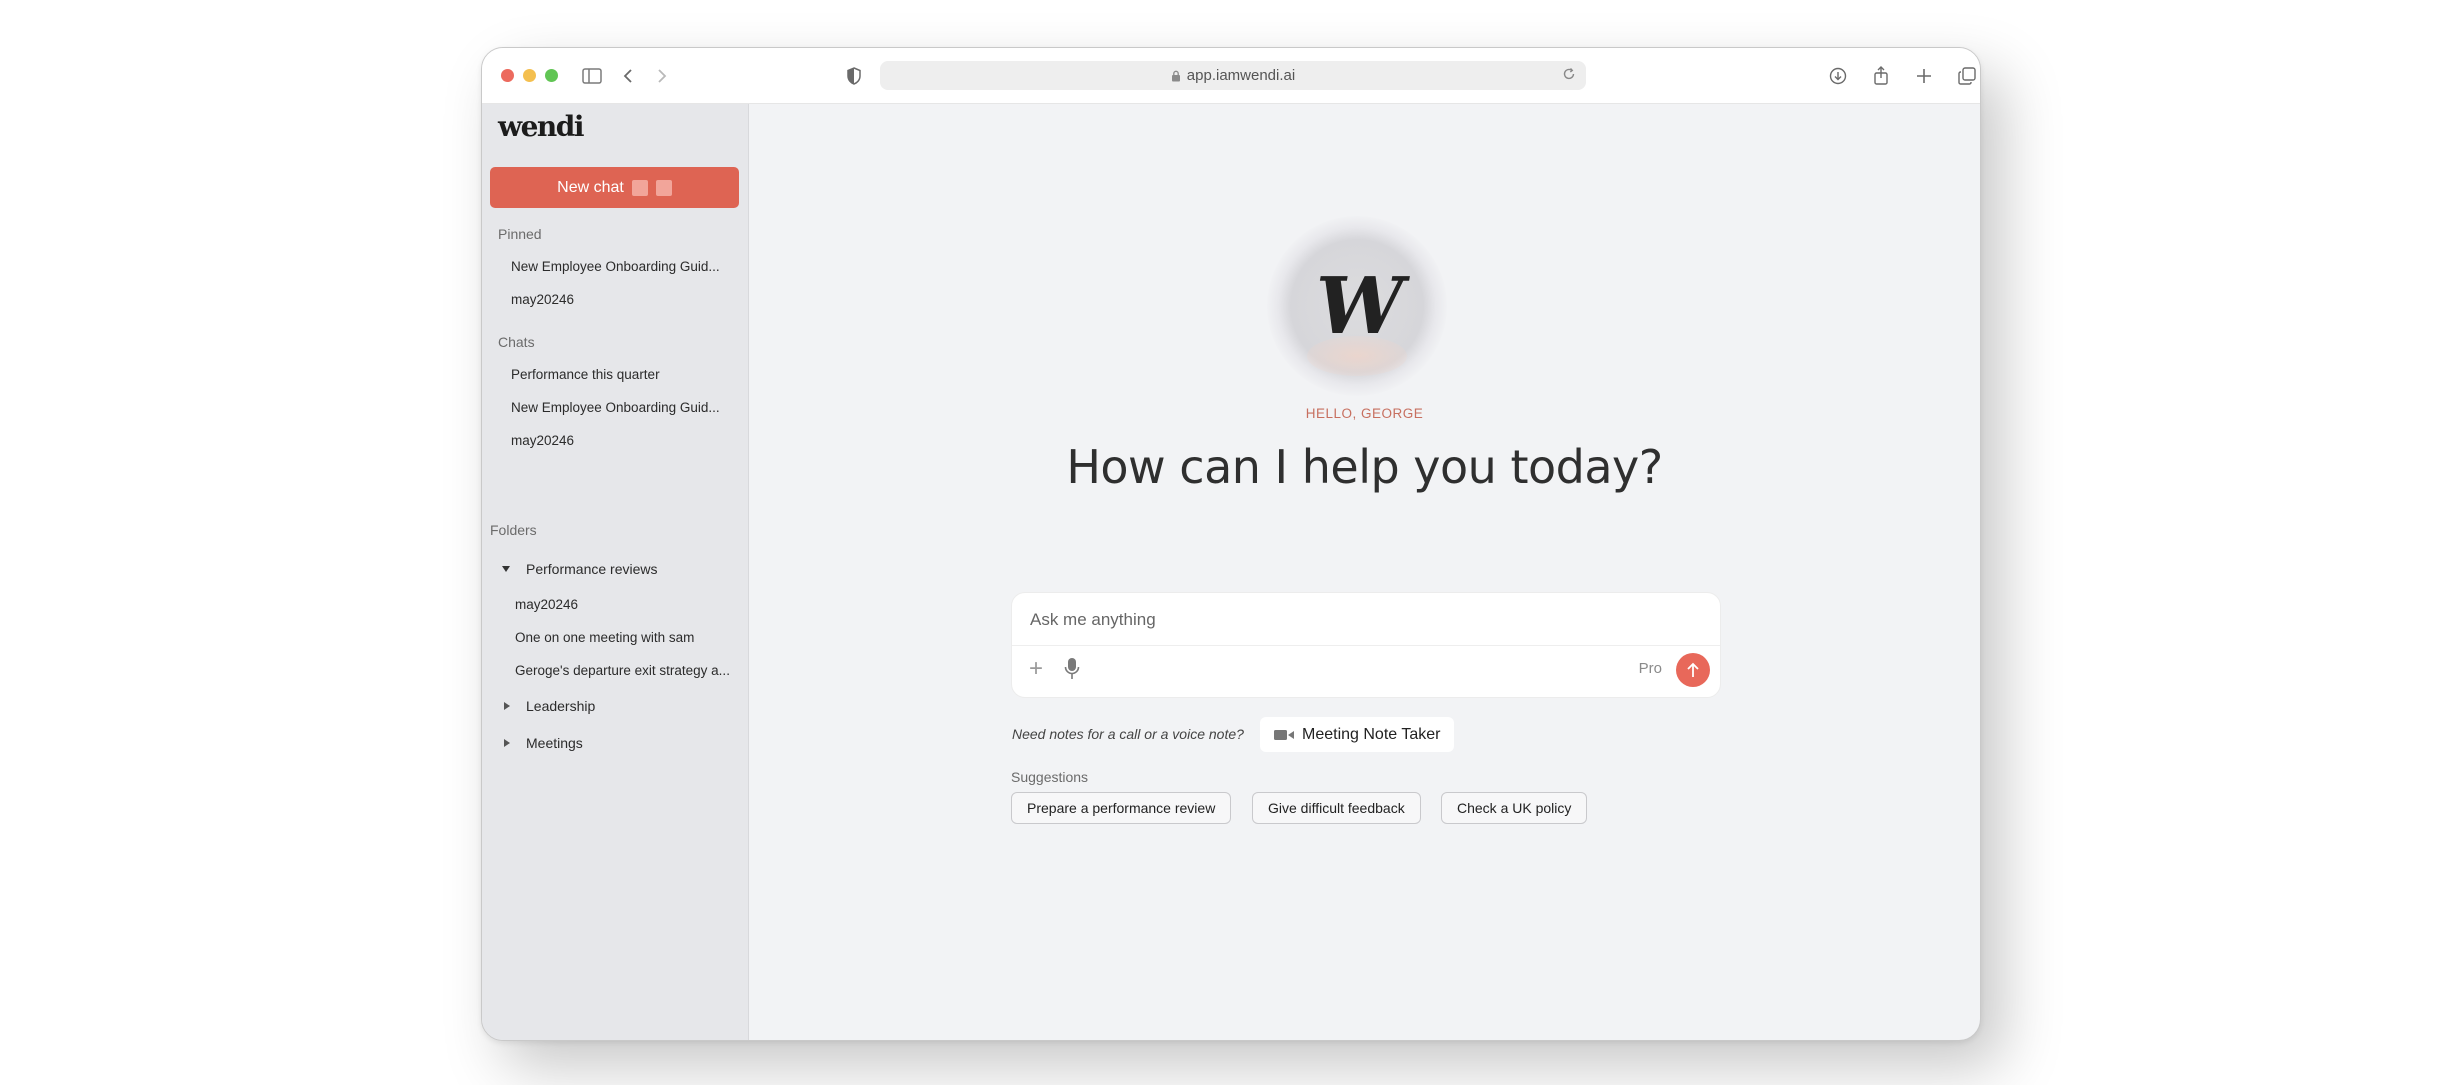  I want to click on meeting-note-taker-label: Meeting Note Taker, so click(1371, 734).